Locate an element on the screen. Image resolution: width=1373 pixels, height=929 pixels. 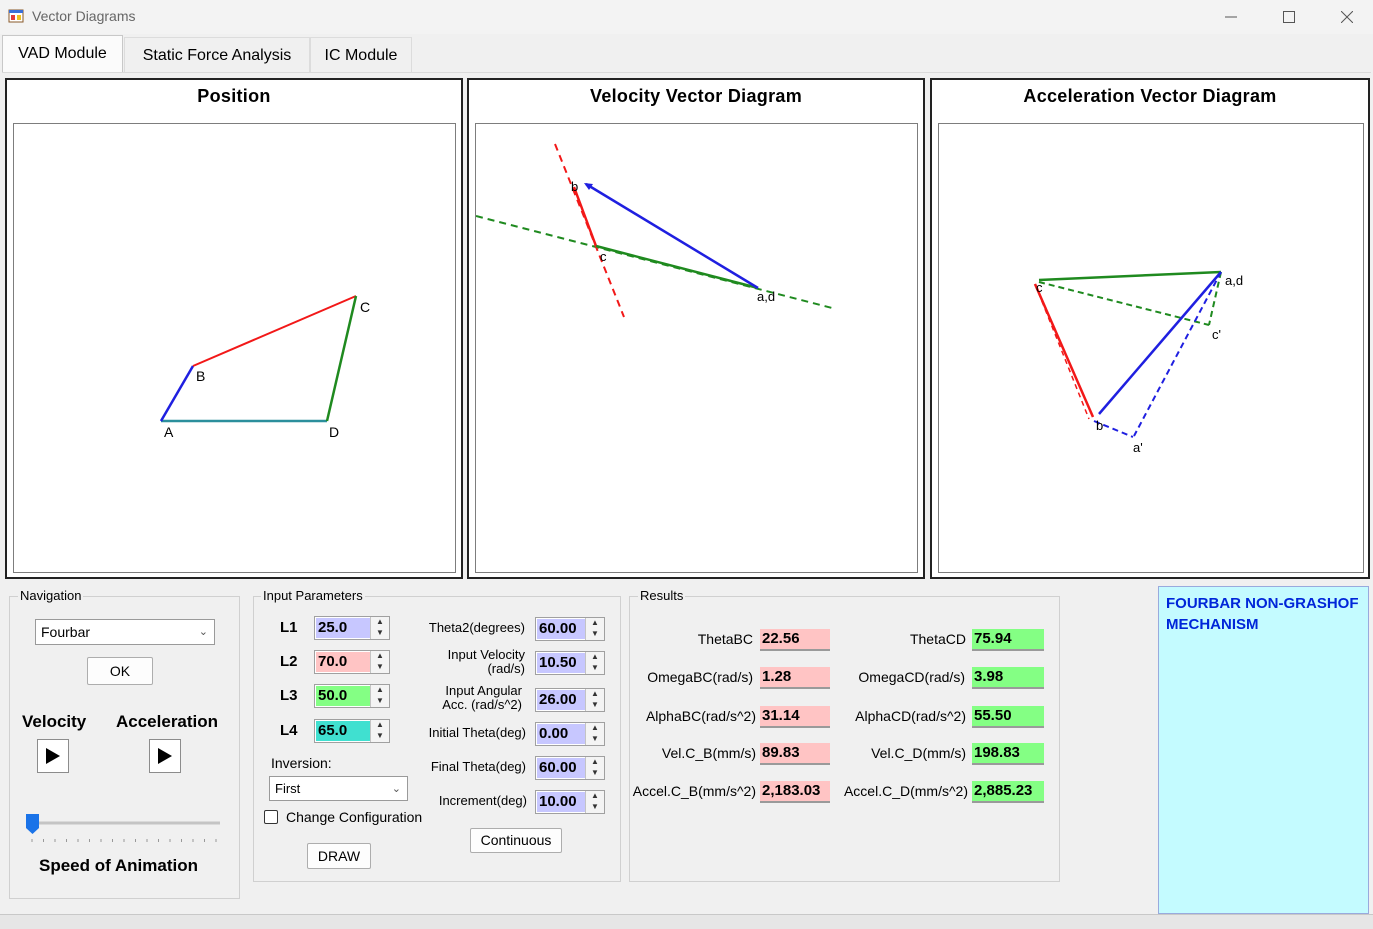
close-button is located at coordinates (1345, 17).